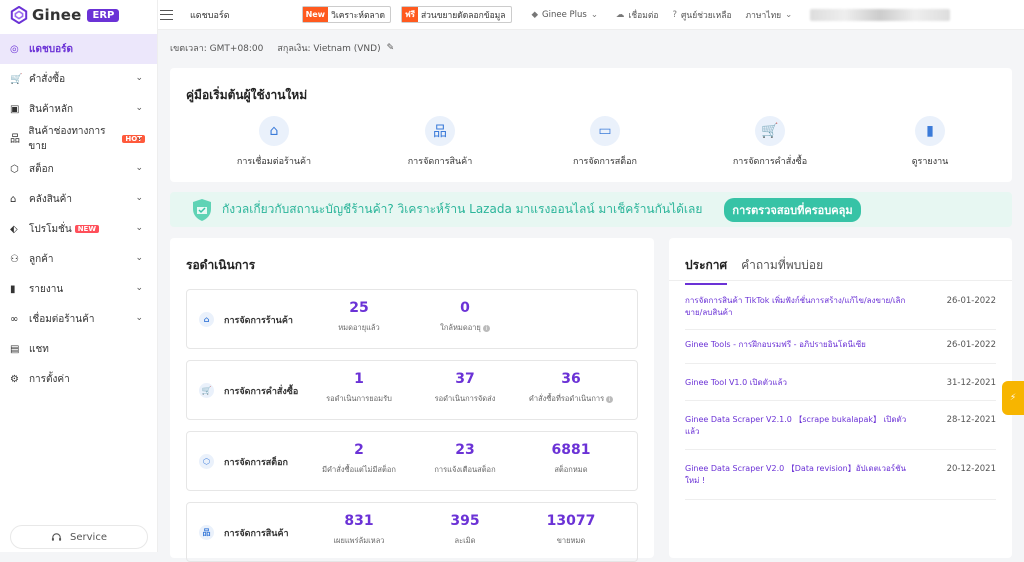 Image resolution: width=1024 pixels, height=562 pixels. Describe the element at coordinates (46, 289) in the screenshot. I see `sidebar-item-label: รายงาน` at that location.